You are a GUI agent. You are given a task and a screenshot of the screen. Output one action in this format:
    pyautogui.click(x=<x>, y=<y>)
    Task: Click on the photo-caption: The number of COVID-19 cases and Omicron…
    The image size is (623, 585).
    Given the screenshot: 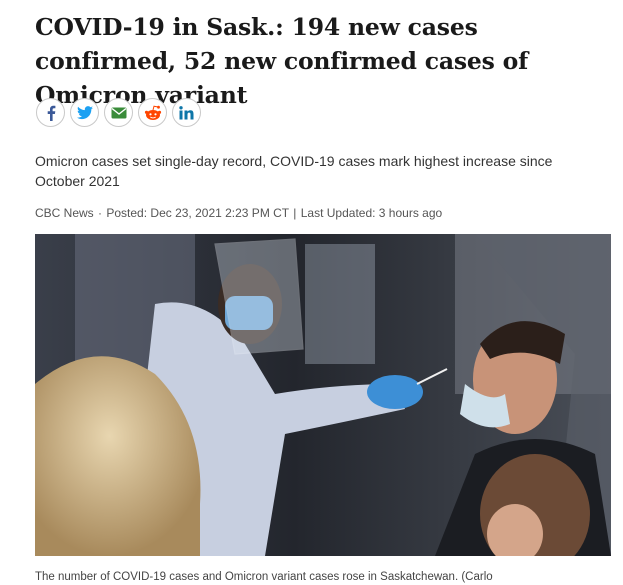 What is the action you would take?
    pyautogui.click(x=264, y=577)
    